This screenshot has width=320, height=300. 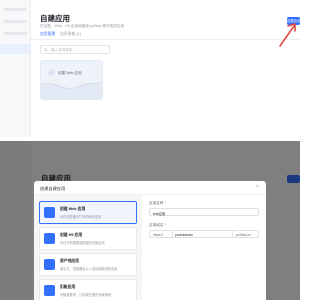 I want to click on option-description: 可在手机端快速搭建的页面应用, so click(x=82, y=243).